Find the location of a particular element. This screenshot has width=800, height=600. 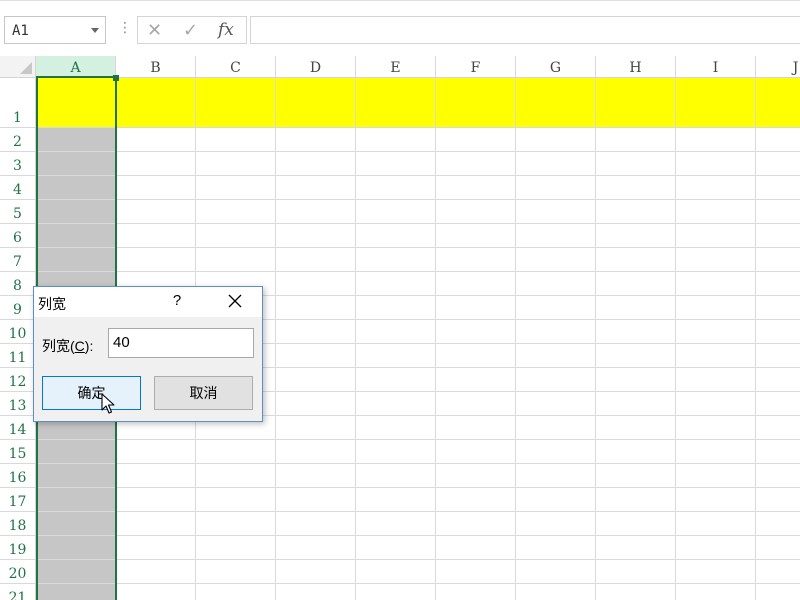

row-number: 20 is located at coordinates (17, 574).